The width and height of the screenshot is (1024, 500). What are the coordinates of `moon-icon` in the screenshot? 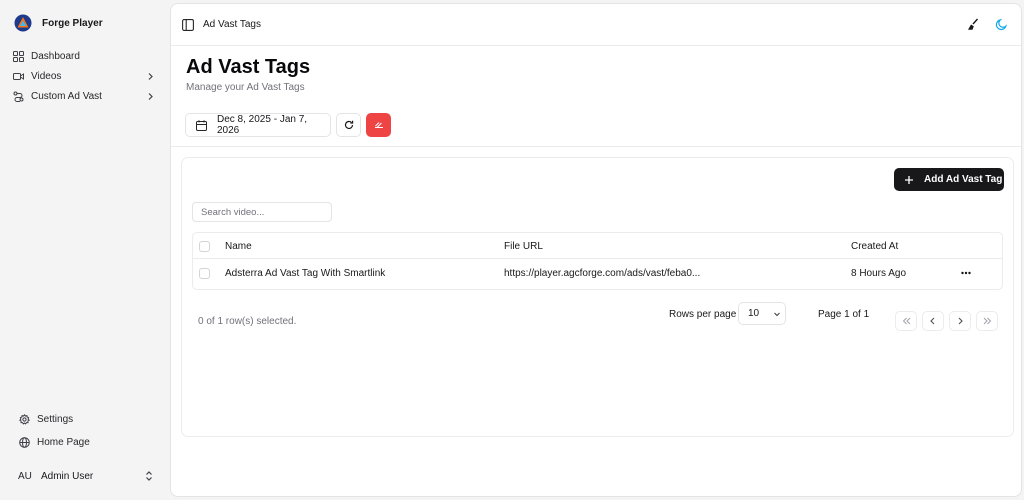 It's located at (1001, 24).